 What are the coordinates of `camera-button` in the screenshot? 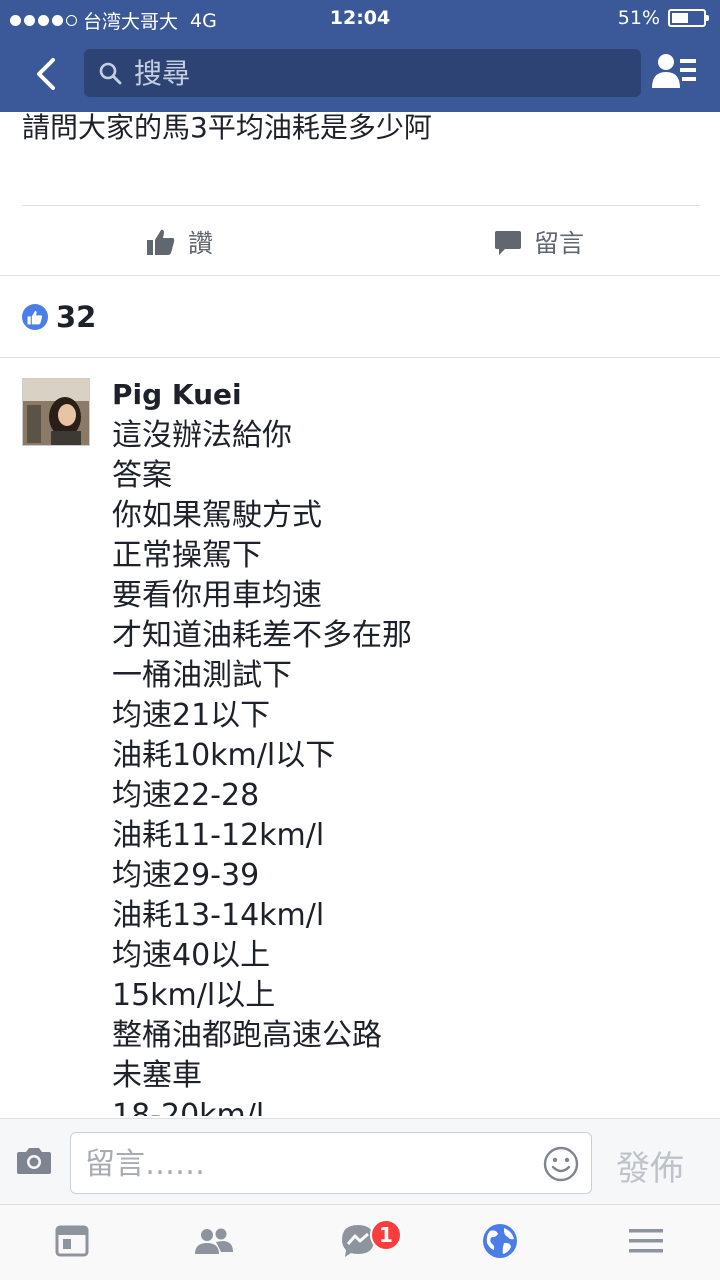 It's located at (34, 1162).